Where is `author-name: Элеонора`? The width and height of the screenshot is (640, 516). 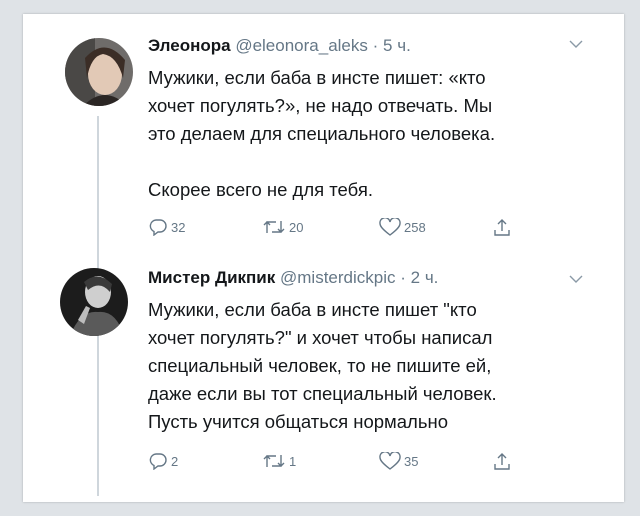
author-name: Элеонора is located at coordinates (189, 45).